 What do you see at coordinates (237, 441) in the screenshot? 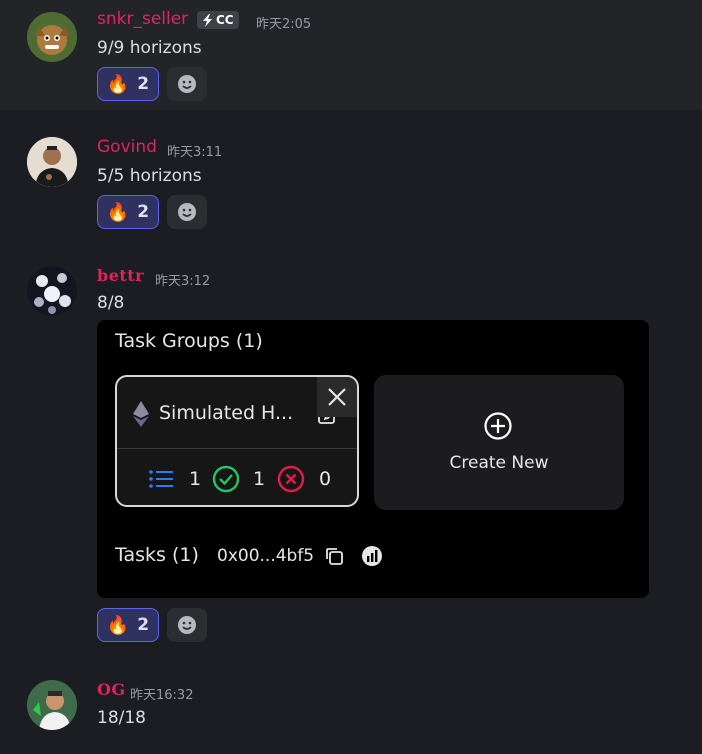
I see `task-group-card: Simulated H... 1 1 0` at bounding box center [237, 441].